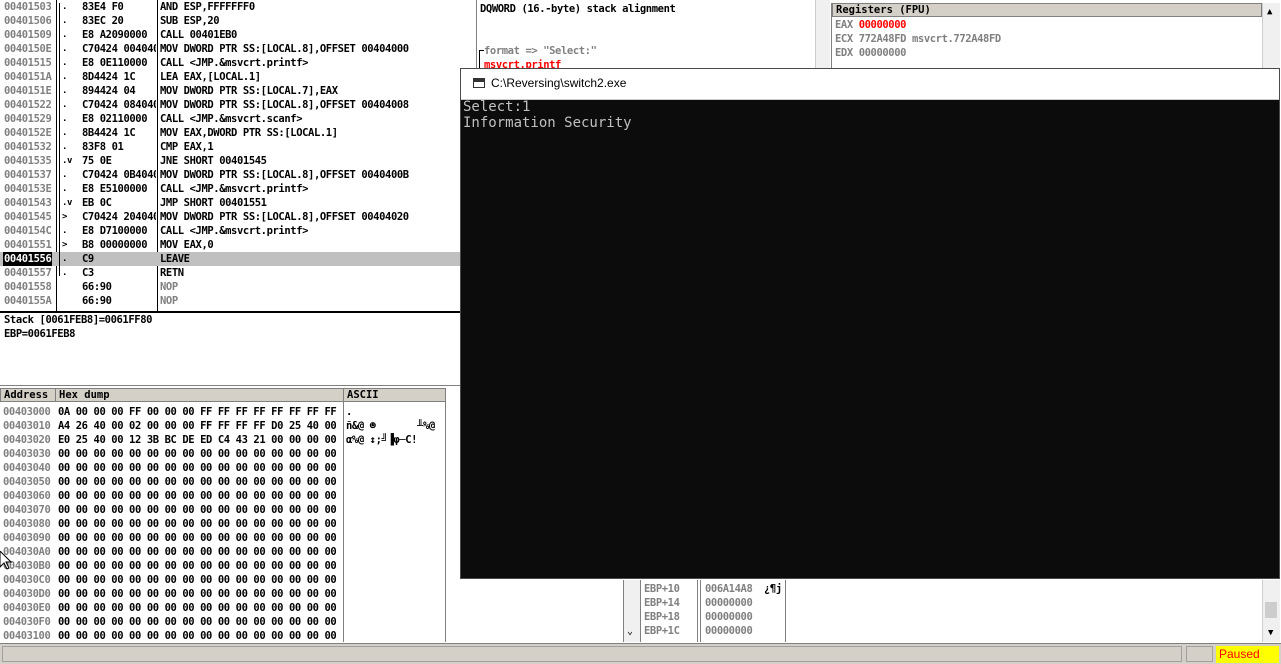 This screenshot has width=1281, height=664. Describe the element at coordinates (231, 119) in the screenshot. I see `disasm-instruction: CALL <JMP.&msvcrt.scanf>` at that location.